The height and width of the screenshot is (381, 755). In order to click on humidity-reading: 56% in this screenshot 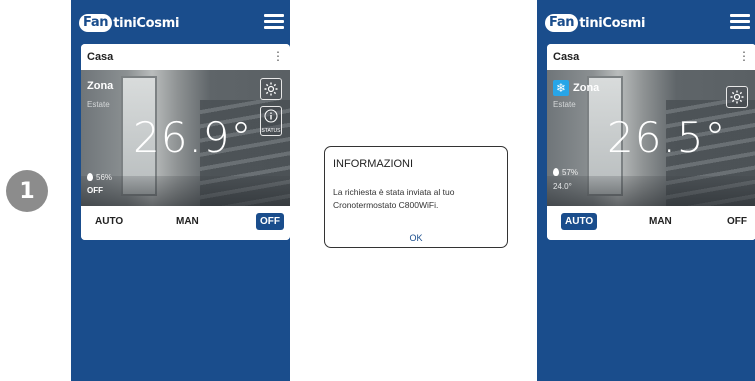, I will do `click(99, 177)`.